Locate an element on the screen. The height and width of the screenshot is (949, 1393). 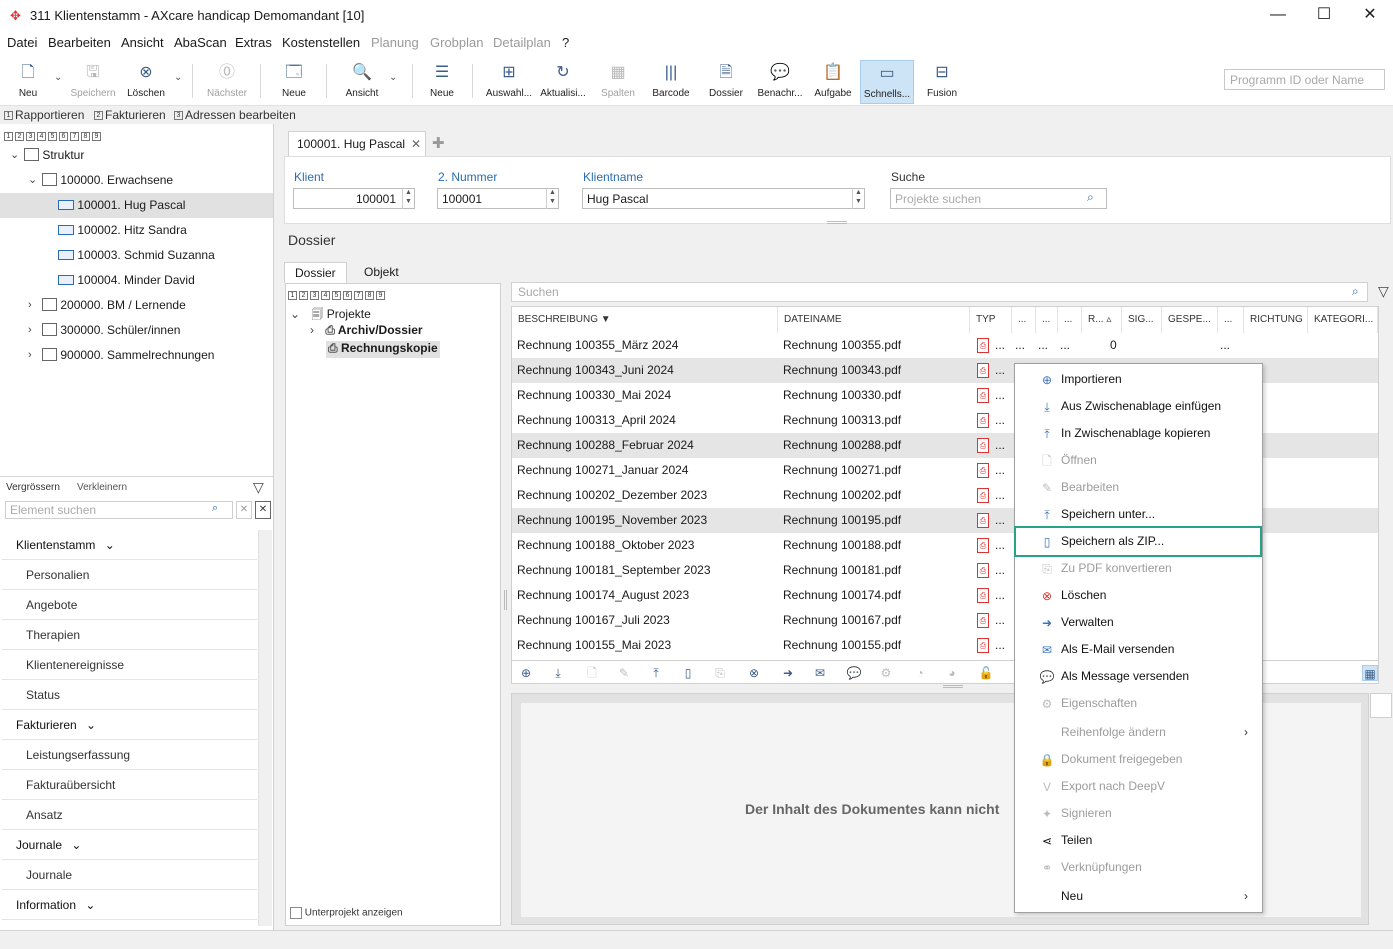
level-7-button: 7 is located at coordinates (74, 137).